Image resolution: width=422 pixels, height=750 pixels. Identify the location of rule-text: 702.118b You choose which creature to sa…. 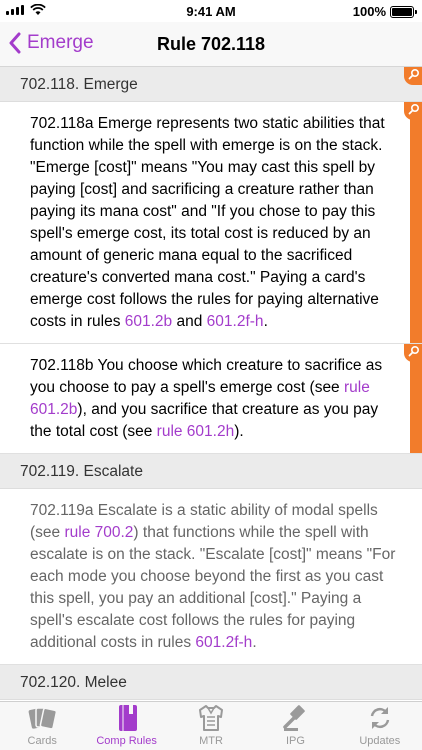
(206, 376).